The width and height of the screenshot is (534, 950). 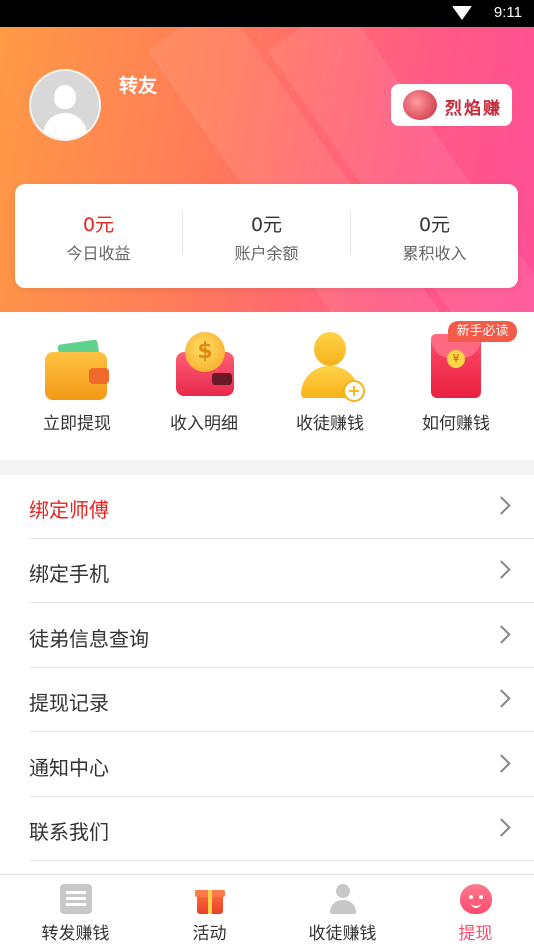 I want to click on menu-item-apprentice-info: 徒弟信息查询, so click(x=267, y=636).